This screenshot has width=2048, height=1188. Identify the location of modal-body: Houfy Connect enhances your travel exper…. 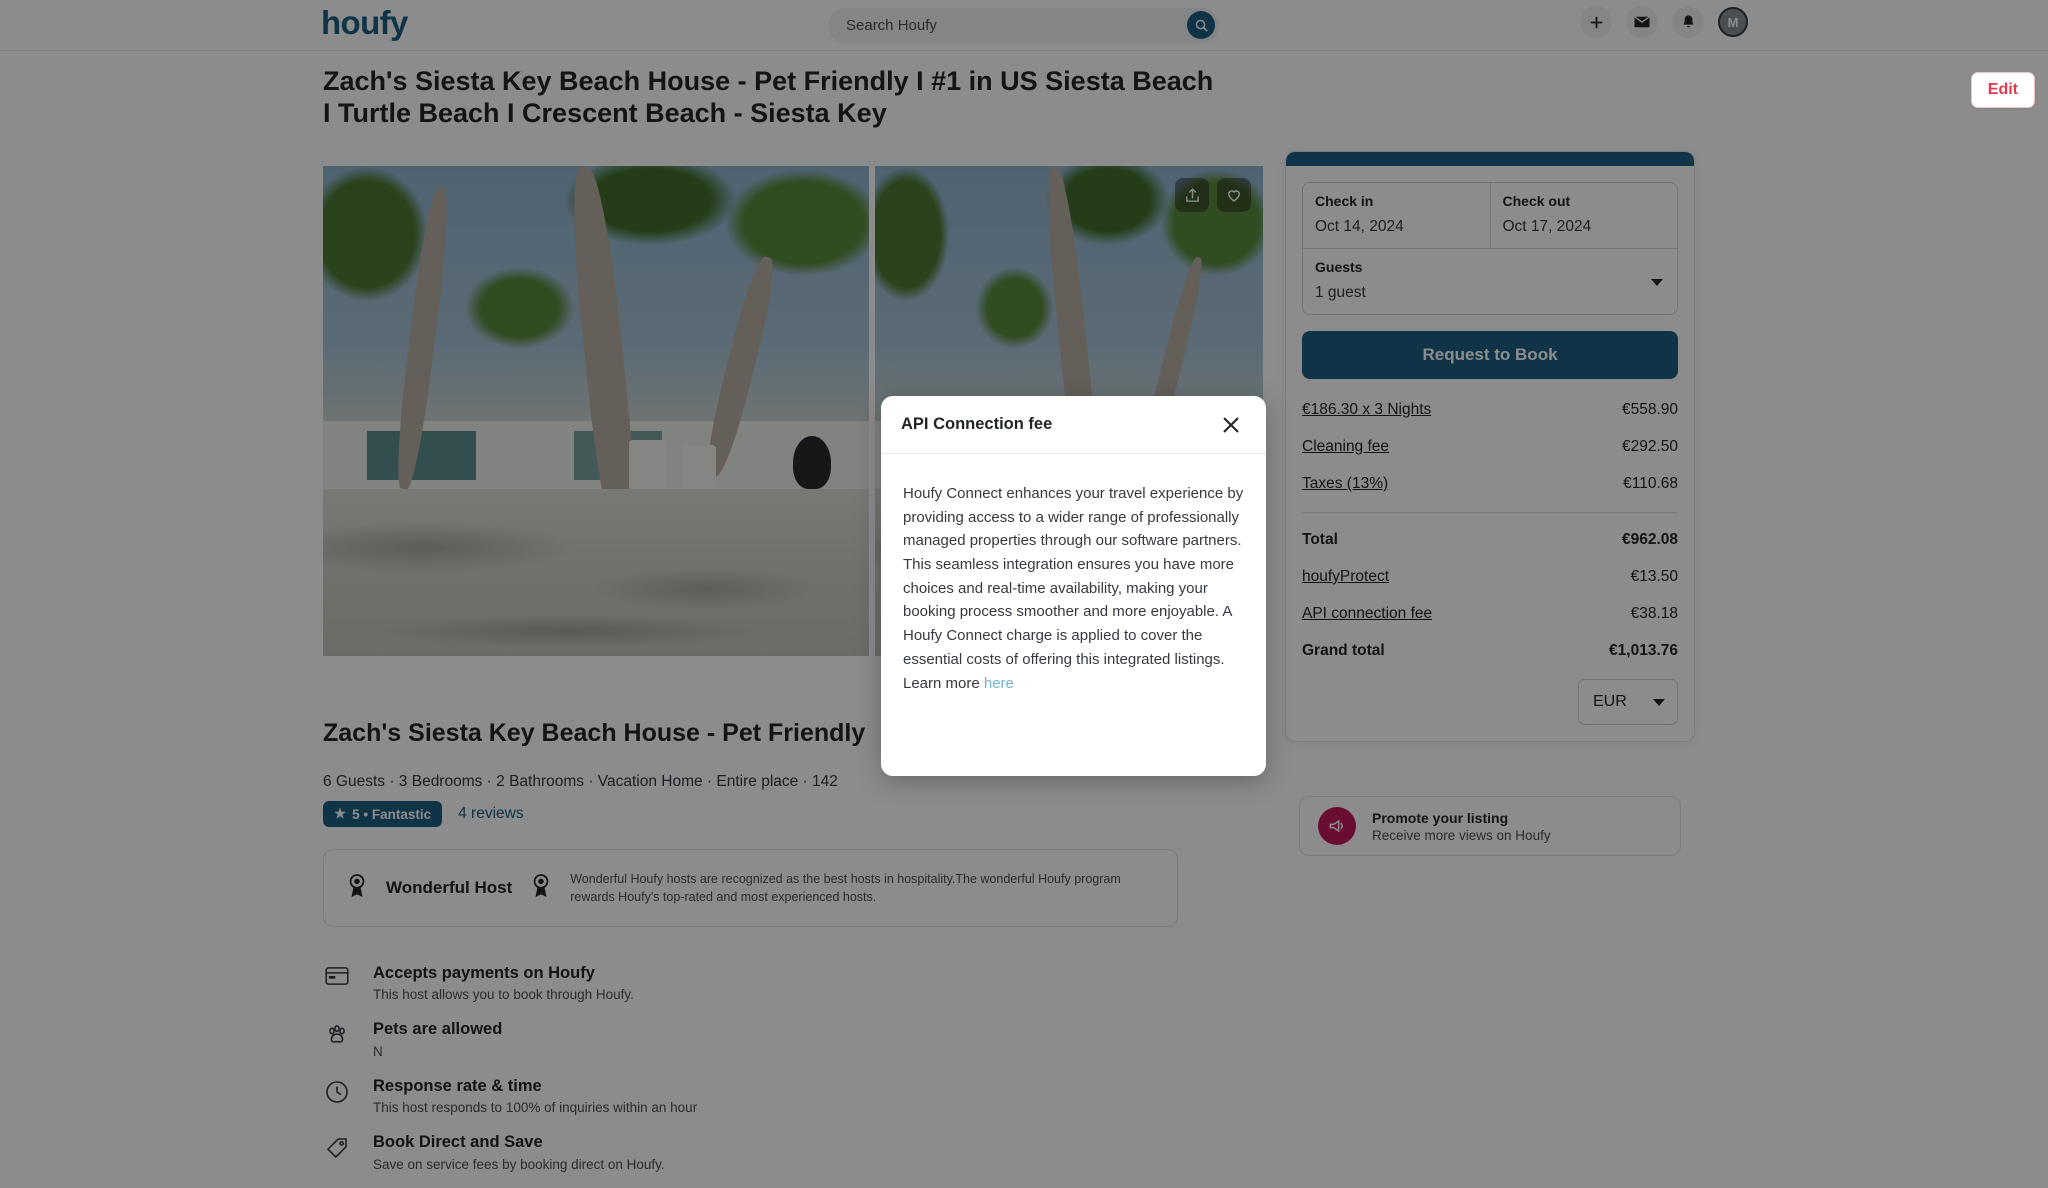
(1073, 574).